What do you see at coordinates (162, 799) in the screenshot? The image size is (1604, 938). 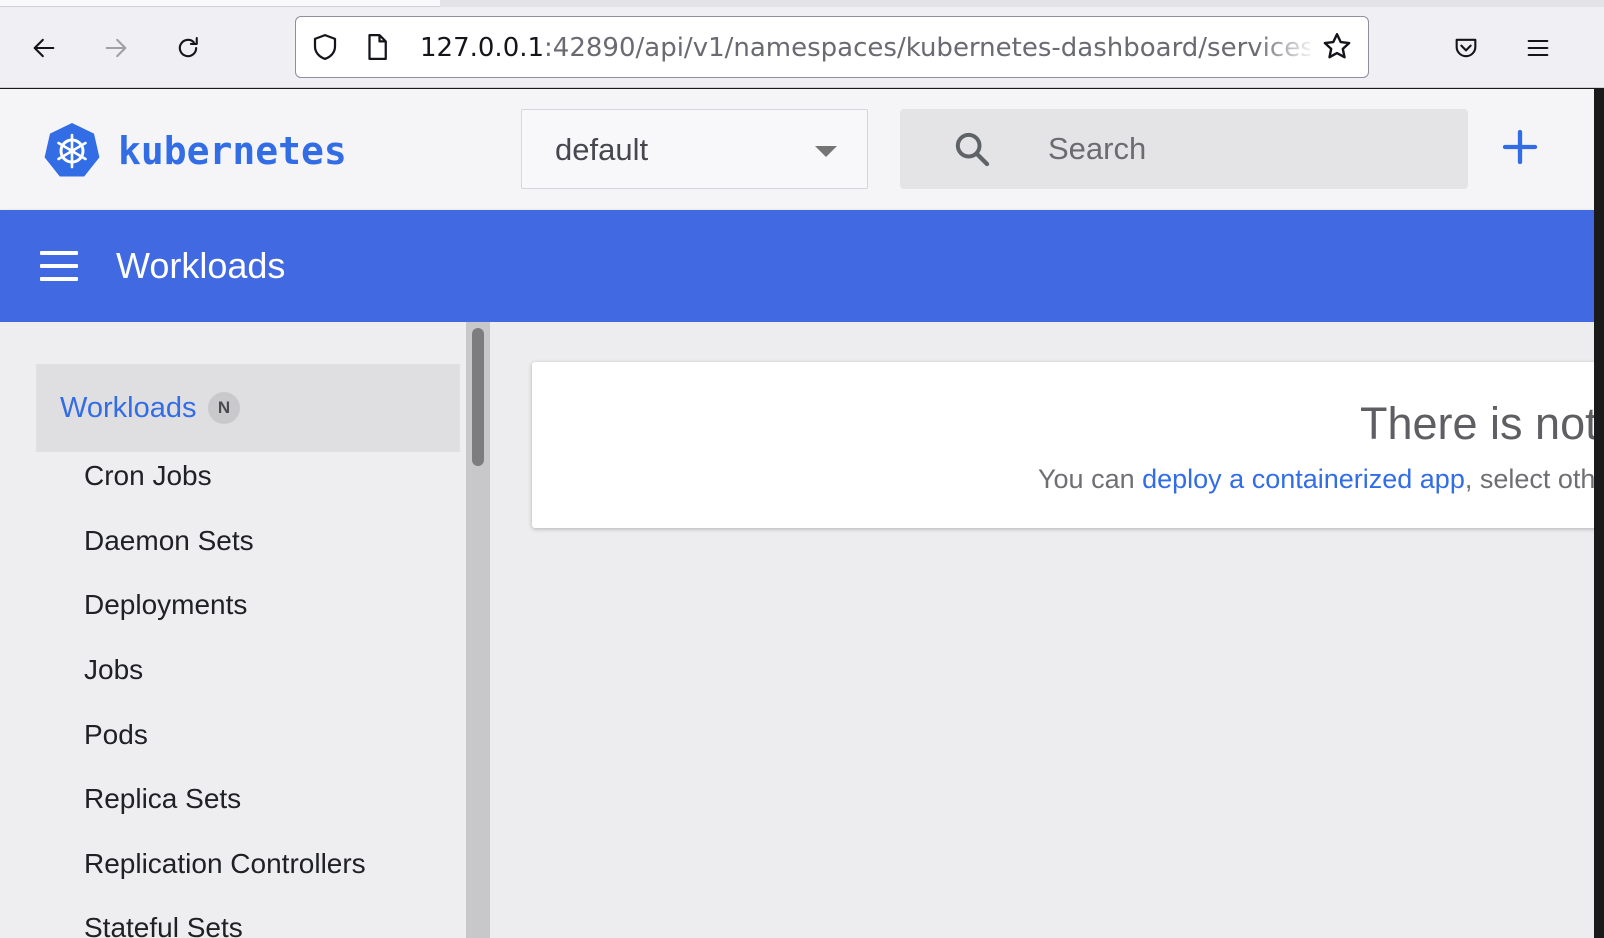 I see `sidebar-item-replica-sets: Replica Sets` at bounding box center [162, 799].